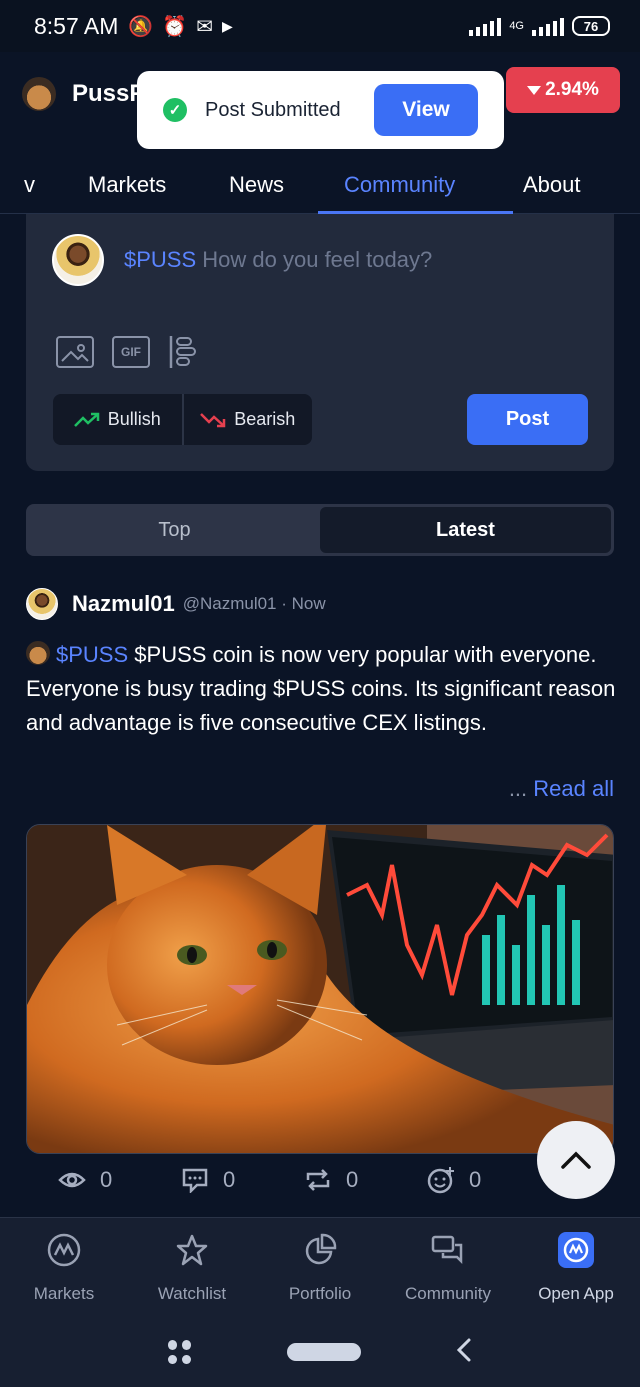  I want to click on mute-icon: 🔕, so click(141, 26).